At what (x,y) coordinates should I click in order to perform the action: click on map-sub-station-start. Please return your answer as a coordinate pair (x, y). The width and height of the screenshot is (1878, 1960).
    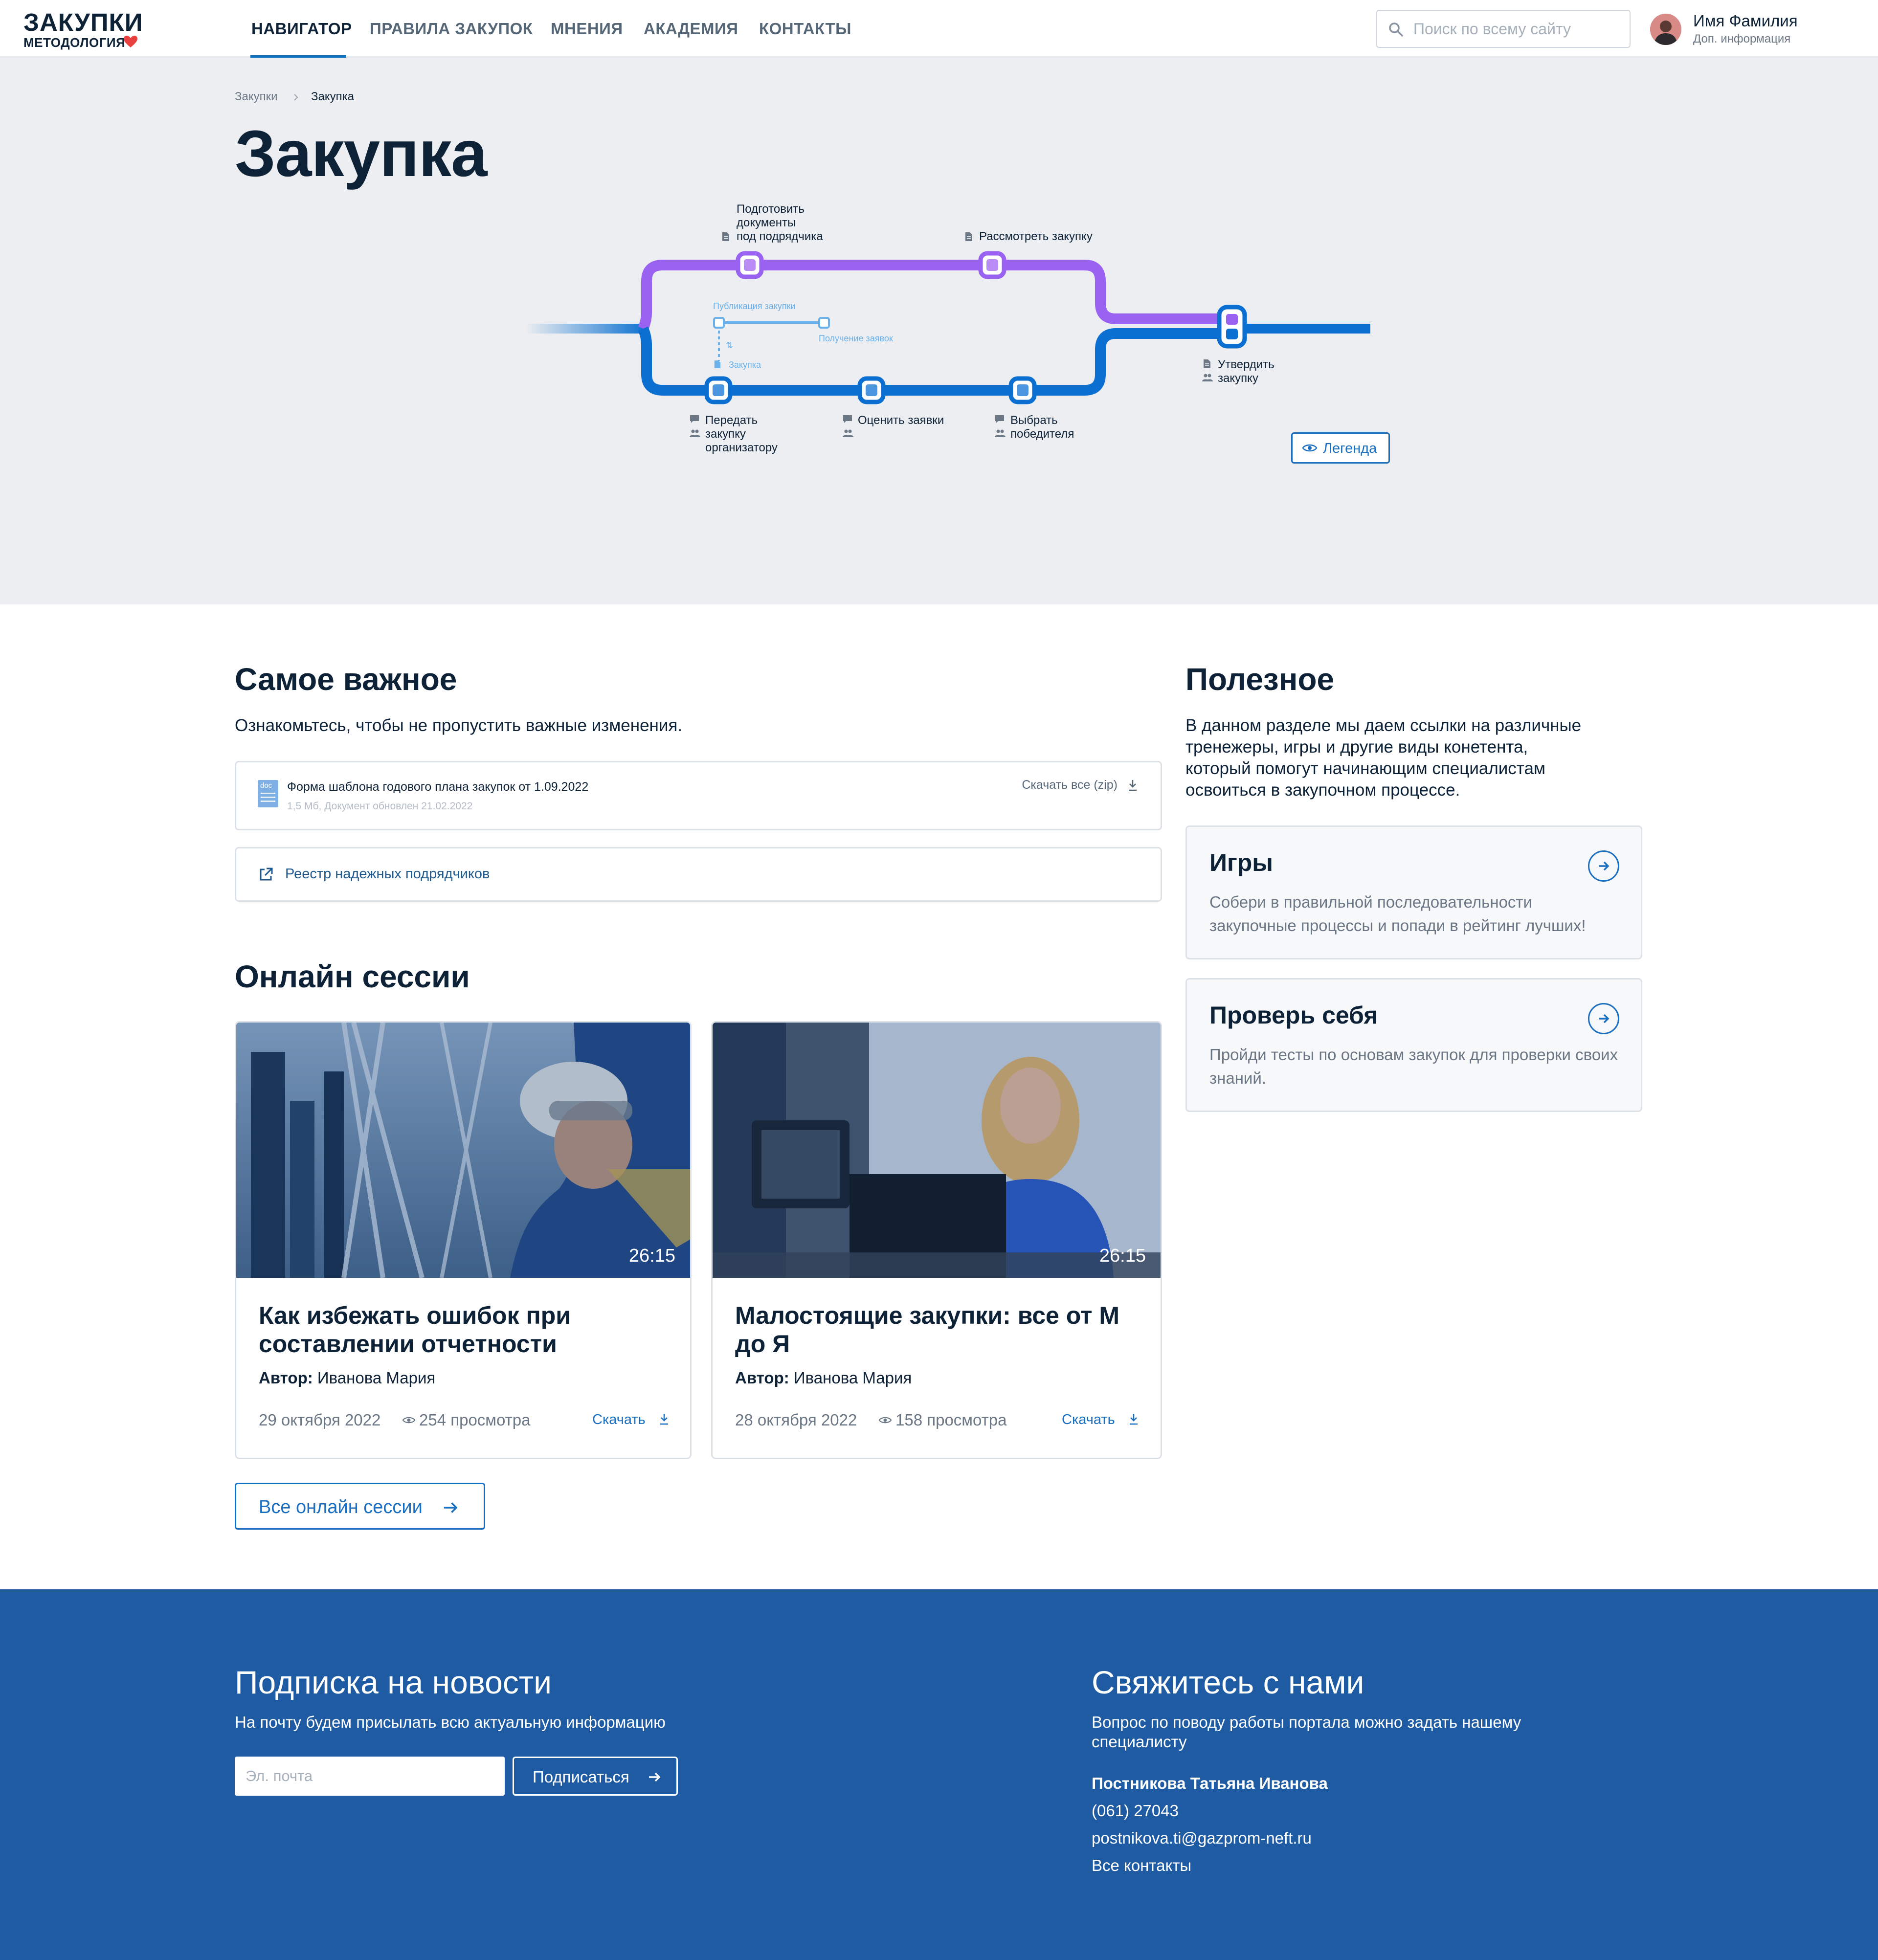
    Looking at the image, I should click on (719, 323).